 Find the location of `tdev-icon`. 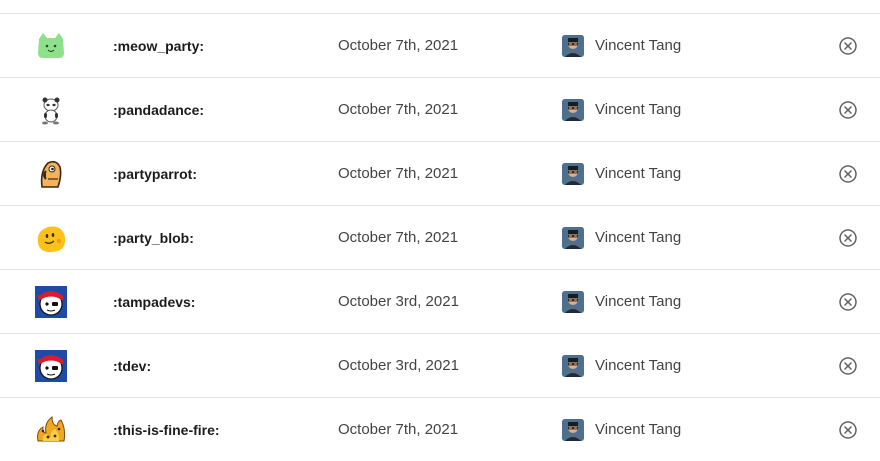

tdev-icon is located at coordinates (51, 366).